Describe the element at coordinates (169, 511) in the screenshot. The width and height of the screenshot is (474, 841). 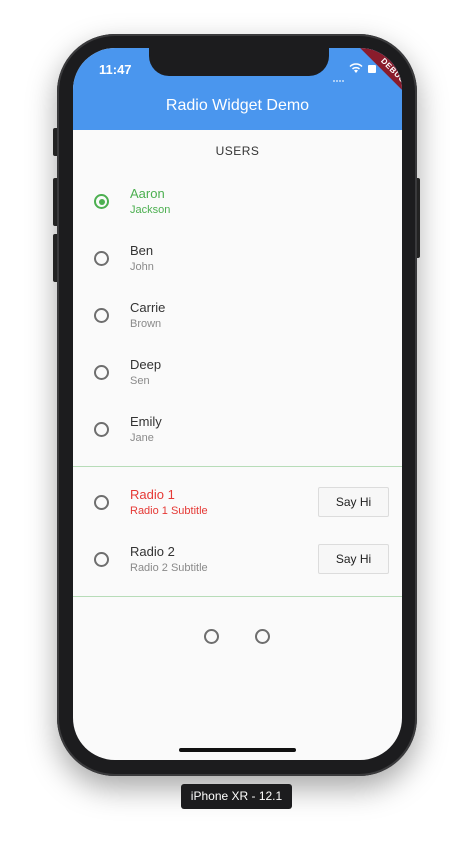
I see `radio-tile-subtitle: Radio 1 Subtitle` at that location.